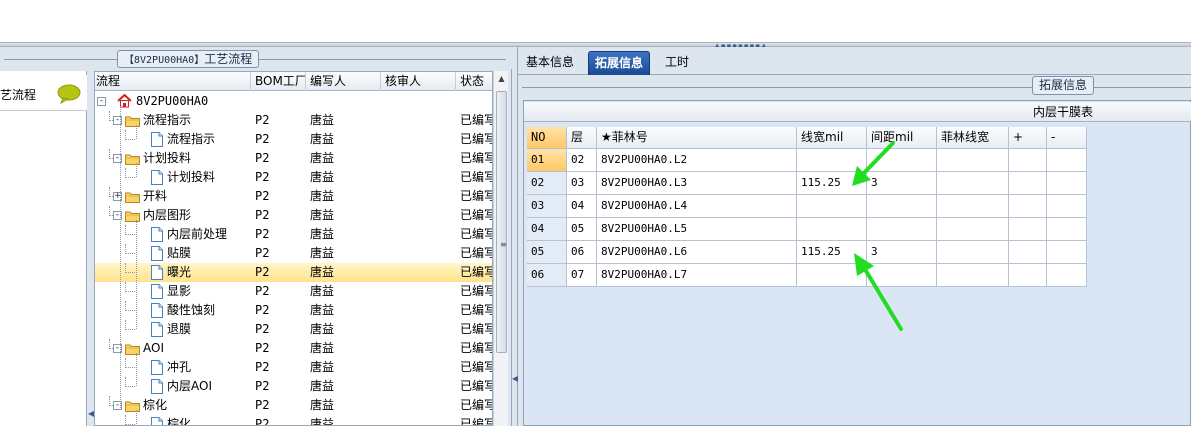 This screenshot has width=1191, height=426. Describe the element at coordinates (582, 252) in the screenshot. I see `layer-cell: 06` at that location.